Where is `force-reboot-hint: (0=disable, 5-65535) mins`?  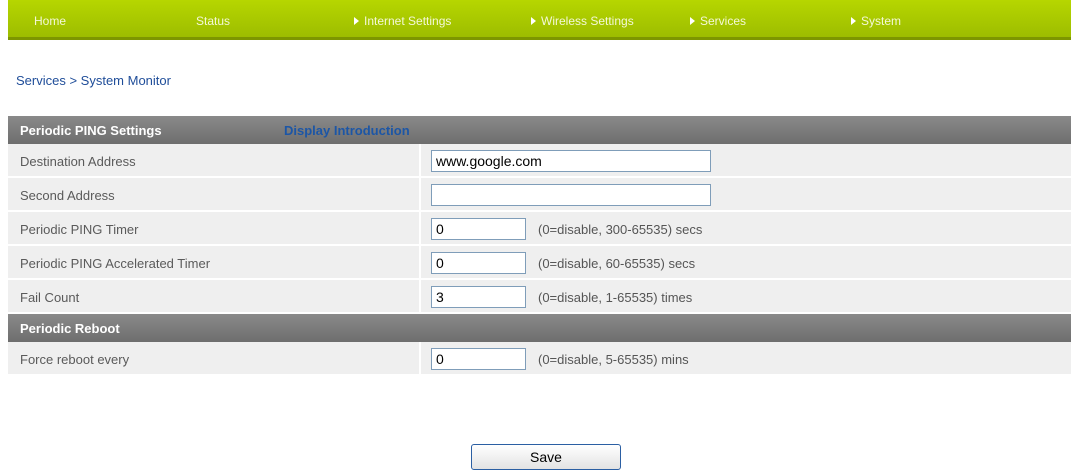 force-reboot-hint: (0=disable, 5-65535) mins is located at coordinates (613, 359).